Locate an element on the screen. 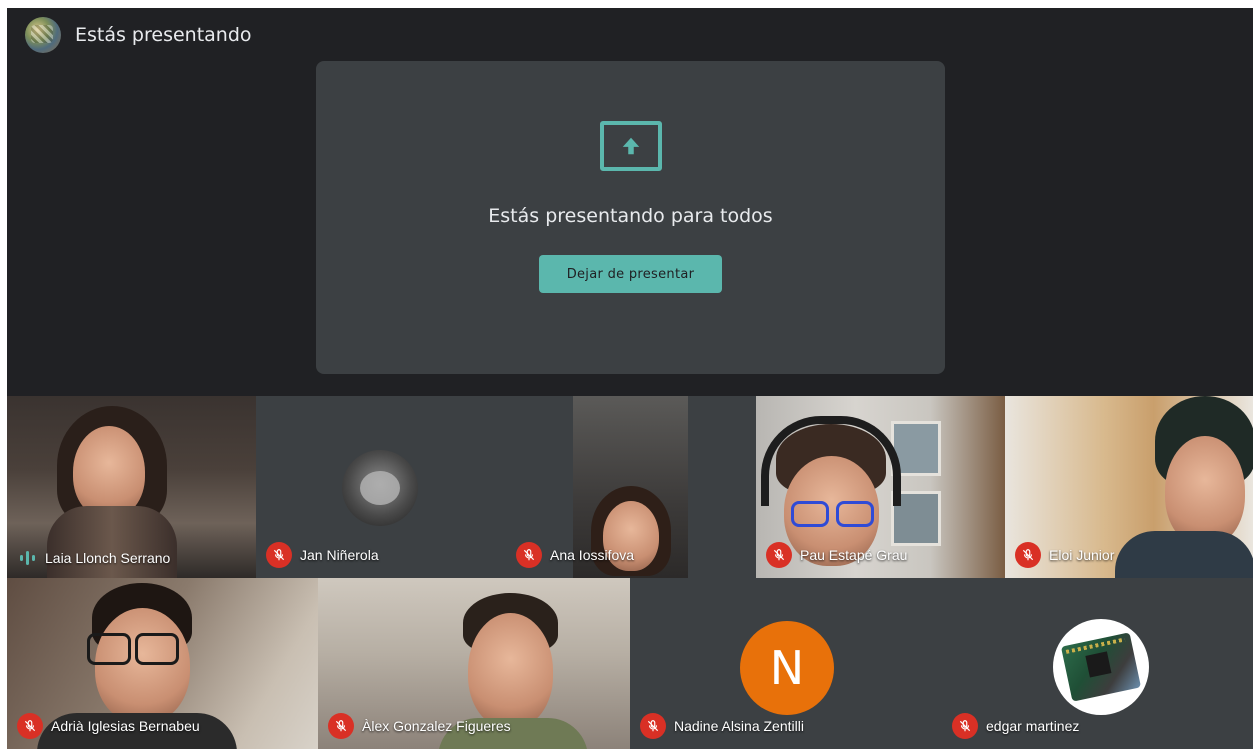 This screenshot has width=1253, height=749. participant-name-bar: Ana Iossifova is located at coordinates (575, 555).